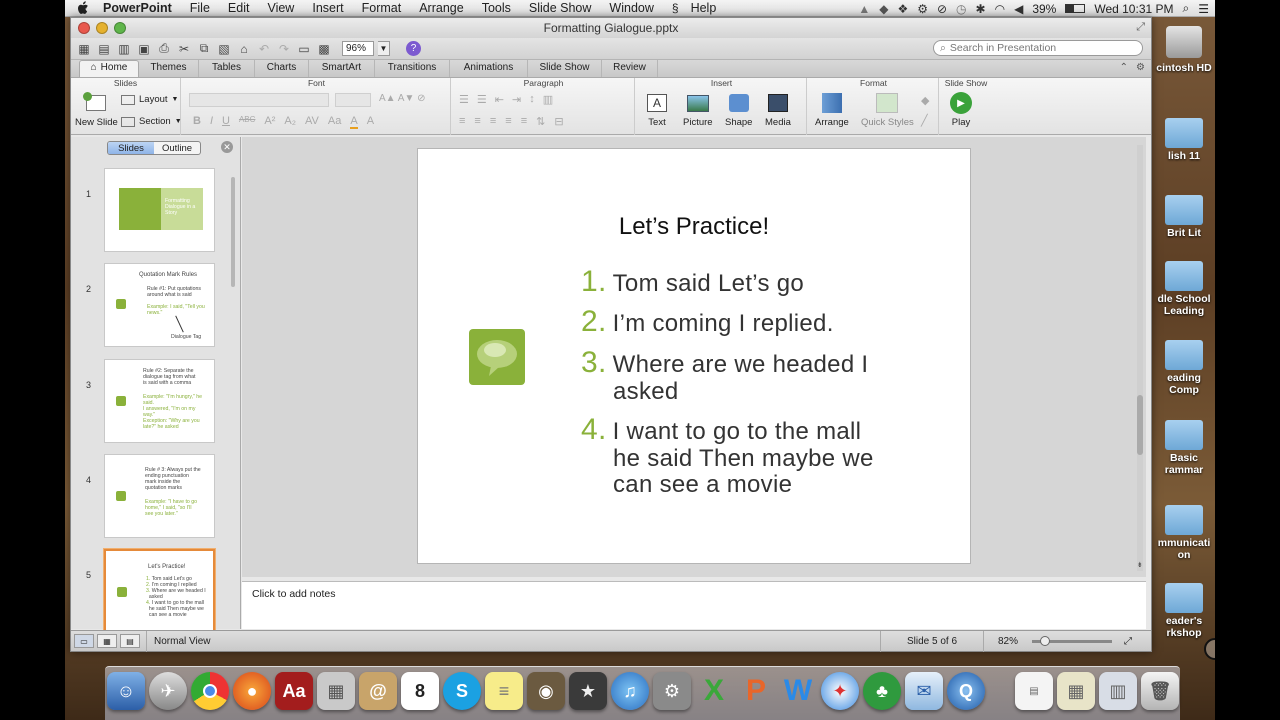 This screenshot has width=1280, height=720. Describe the element at coordinates (402, 98) in the screenshot. I see `grow-font-icon: A▲ A▼ ⊘` at that location.